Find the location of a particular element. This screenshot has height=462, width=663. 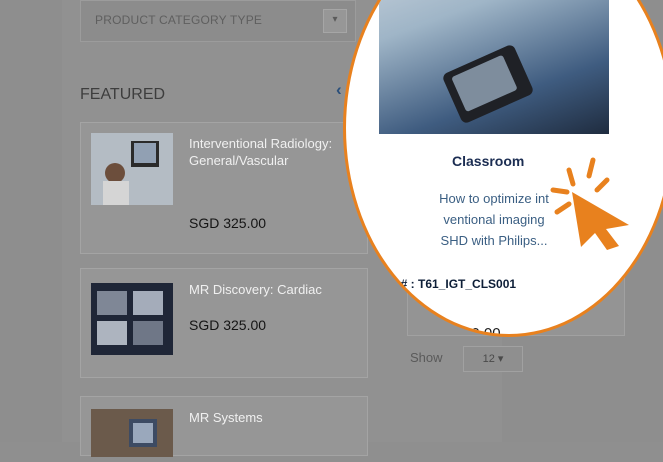

product-category-label: PRODUCT CATEGORY TYPE is located at coordinates (179, 20).